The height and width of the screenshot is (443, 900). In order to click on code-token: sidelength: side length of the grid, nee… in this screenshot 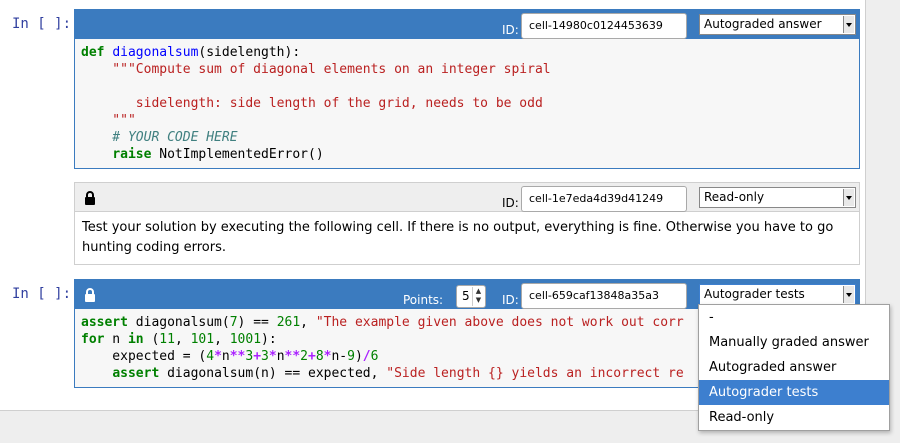, I will do `click(312, 103)`.